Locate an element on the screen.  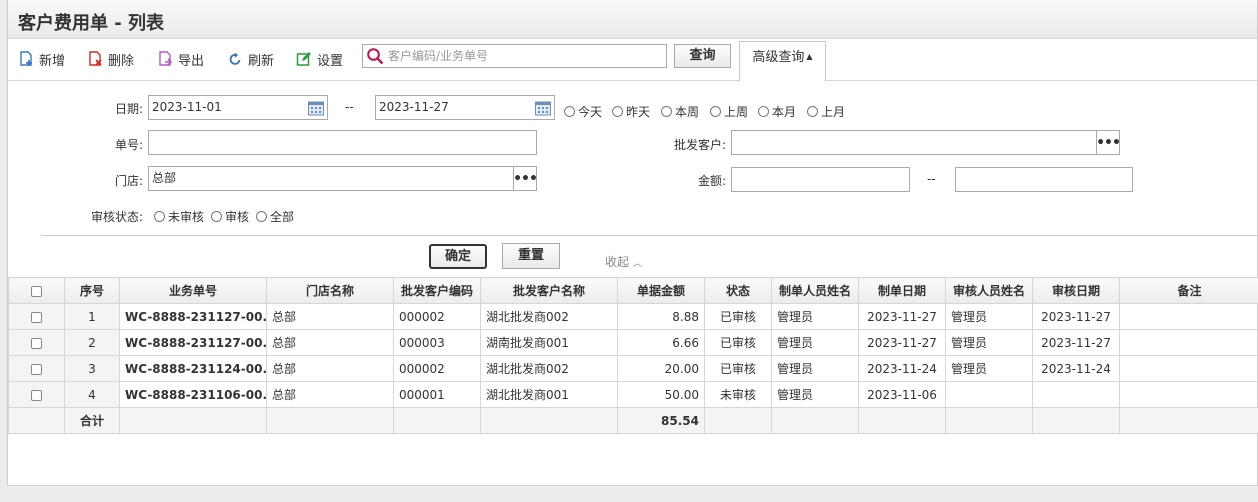
query-button: 查询 is located at coordinates (702, 56).